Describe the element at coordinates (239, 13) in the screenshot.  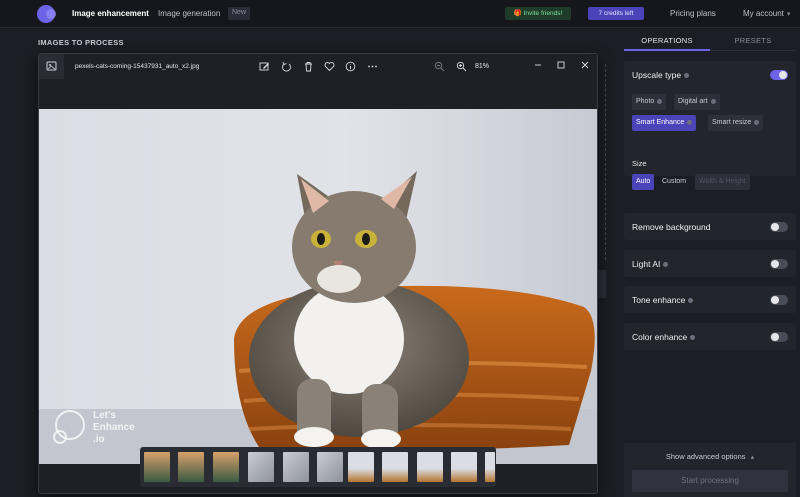
I see `new-badge: New` at that location.